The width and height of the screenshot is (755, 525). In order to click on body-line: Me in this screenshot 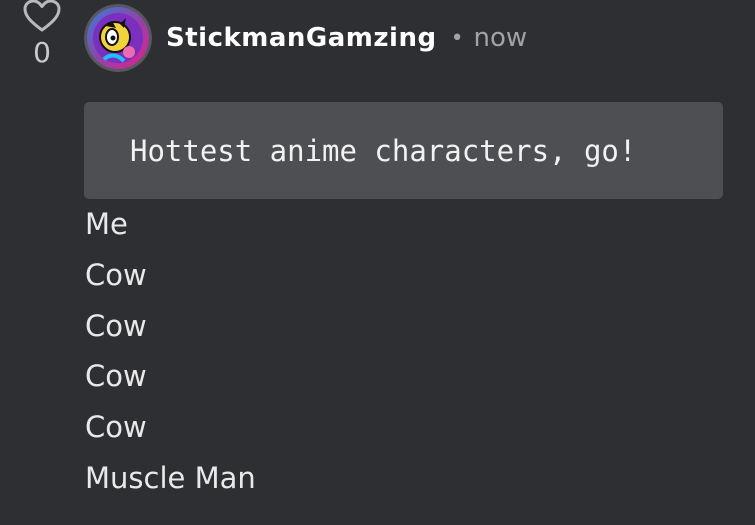, I will do `click(106, 224)`.